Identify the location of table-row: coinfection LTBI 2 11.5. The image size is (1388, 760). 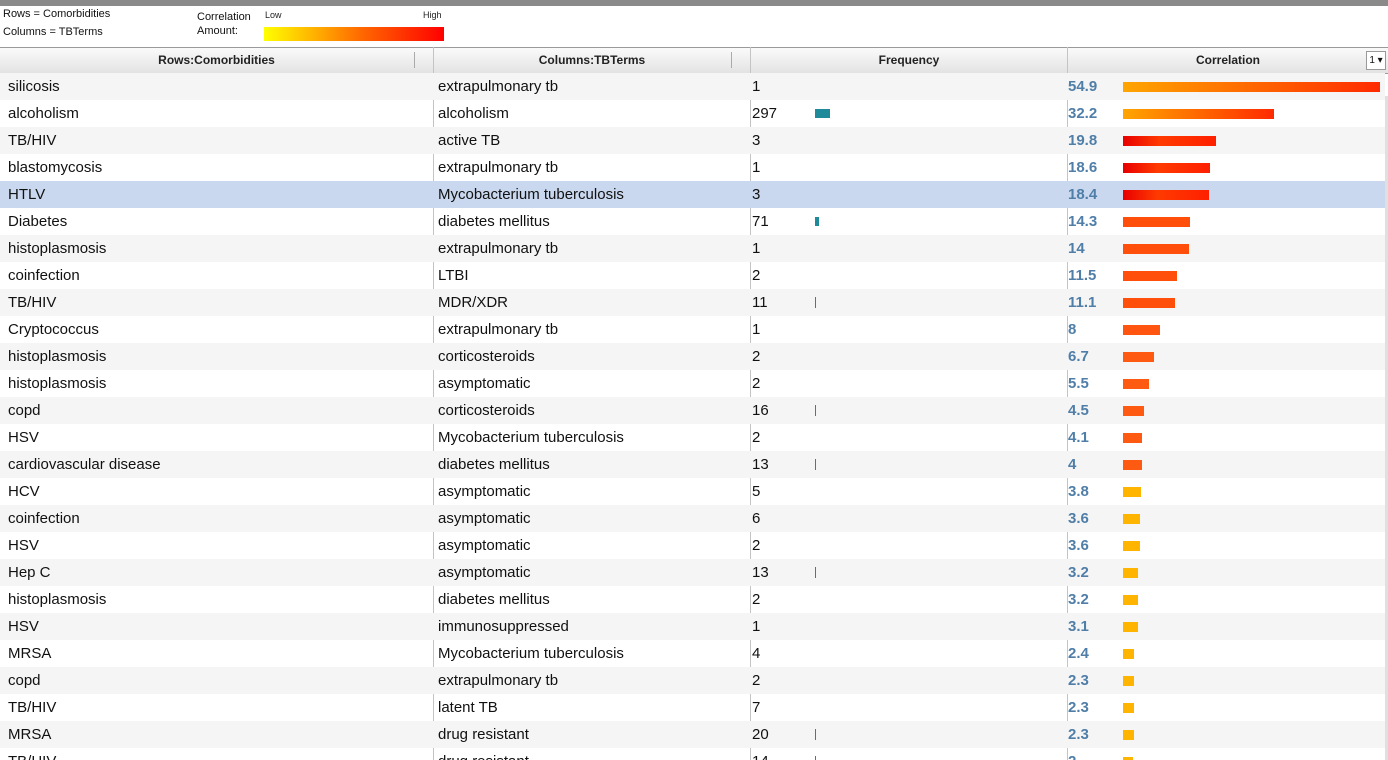
(692, 275).